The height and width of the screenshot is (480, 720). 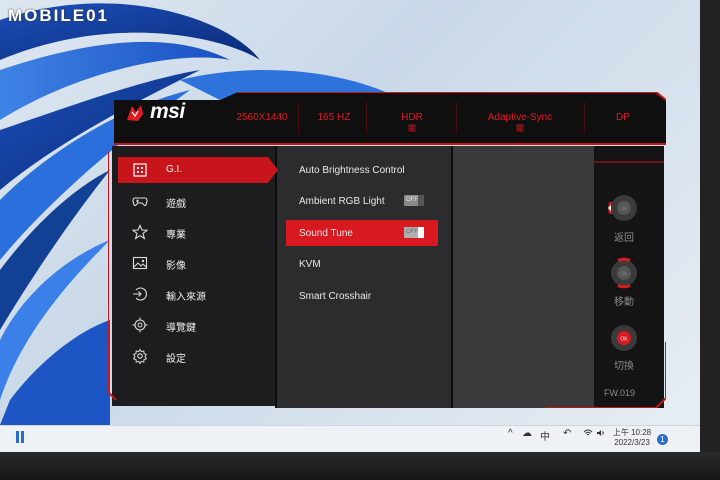 I want to click on sidebar-item-gaming: 遊戲, so click(x=193, y=201).